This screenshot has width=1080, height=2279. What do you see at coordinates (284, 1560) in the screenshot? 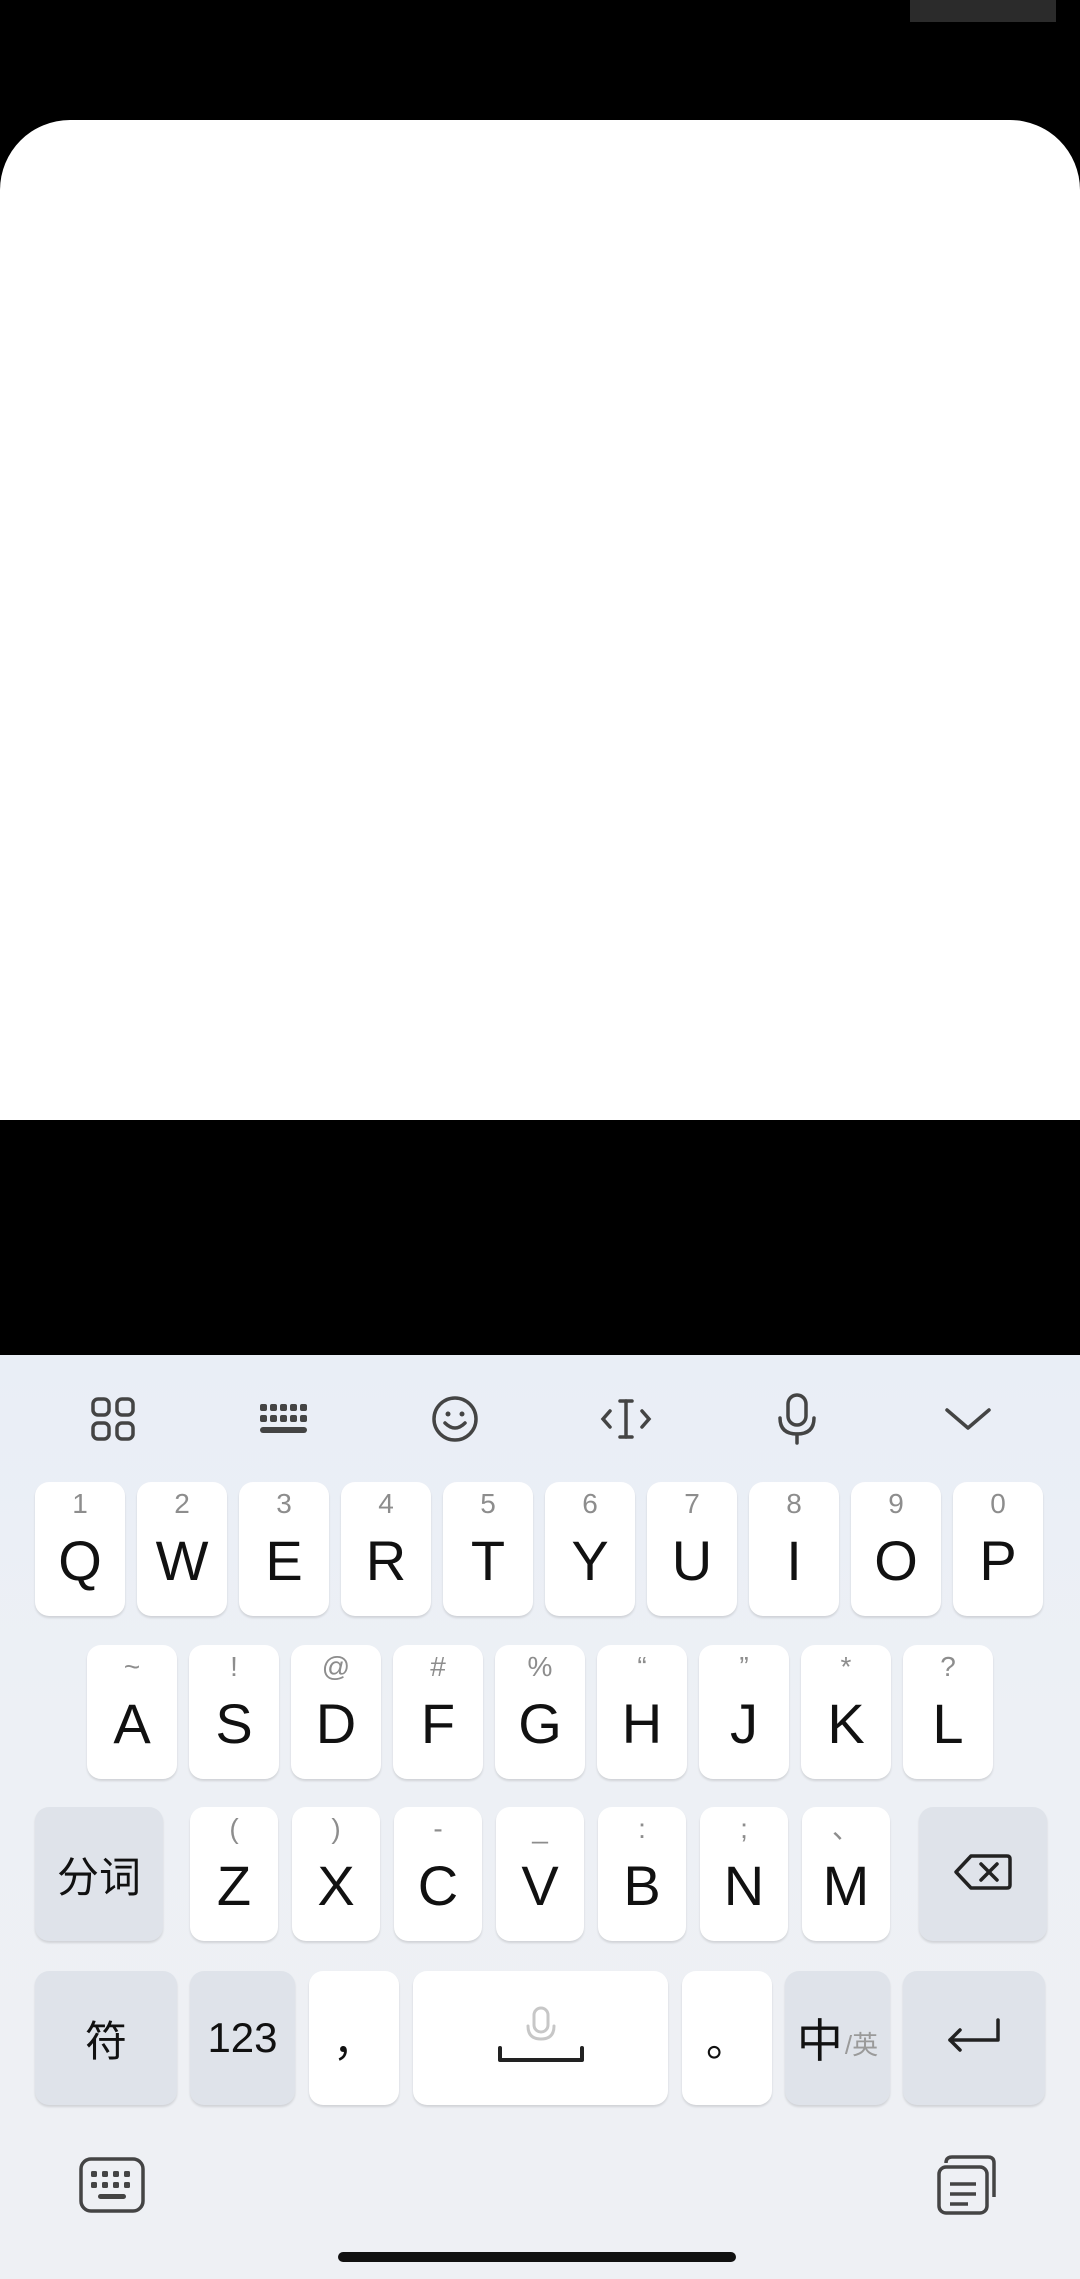
I see `key-label: E` at bounding box center [284, 1560].